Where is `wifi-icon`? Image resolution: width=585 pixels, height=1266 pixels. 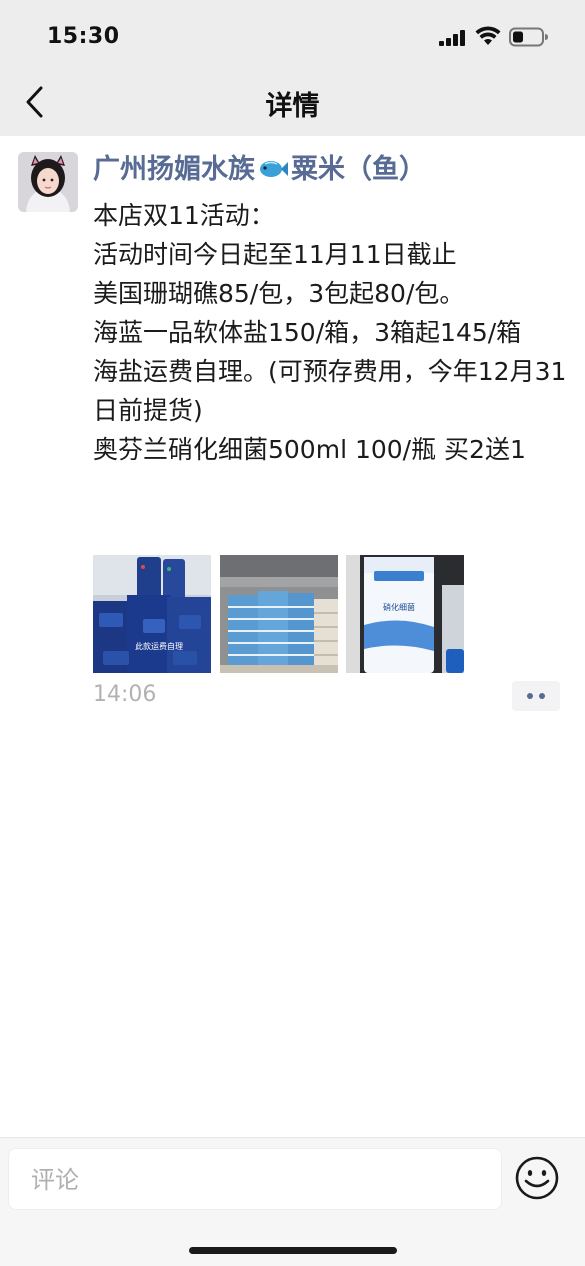
wifi-icon is located at coordinates (488, 35).